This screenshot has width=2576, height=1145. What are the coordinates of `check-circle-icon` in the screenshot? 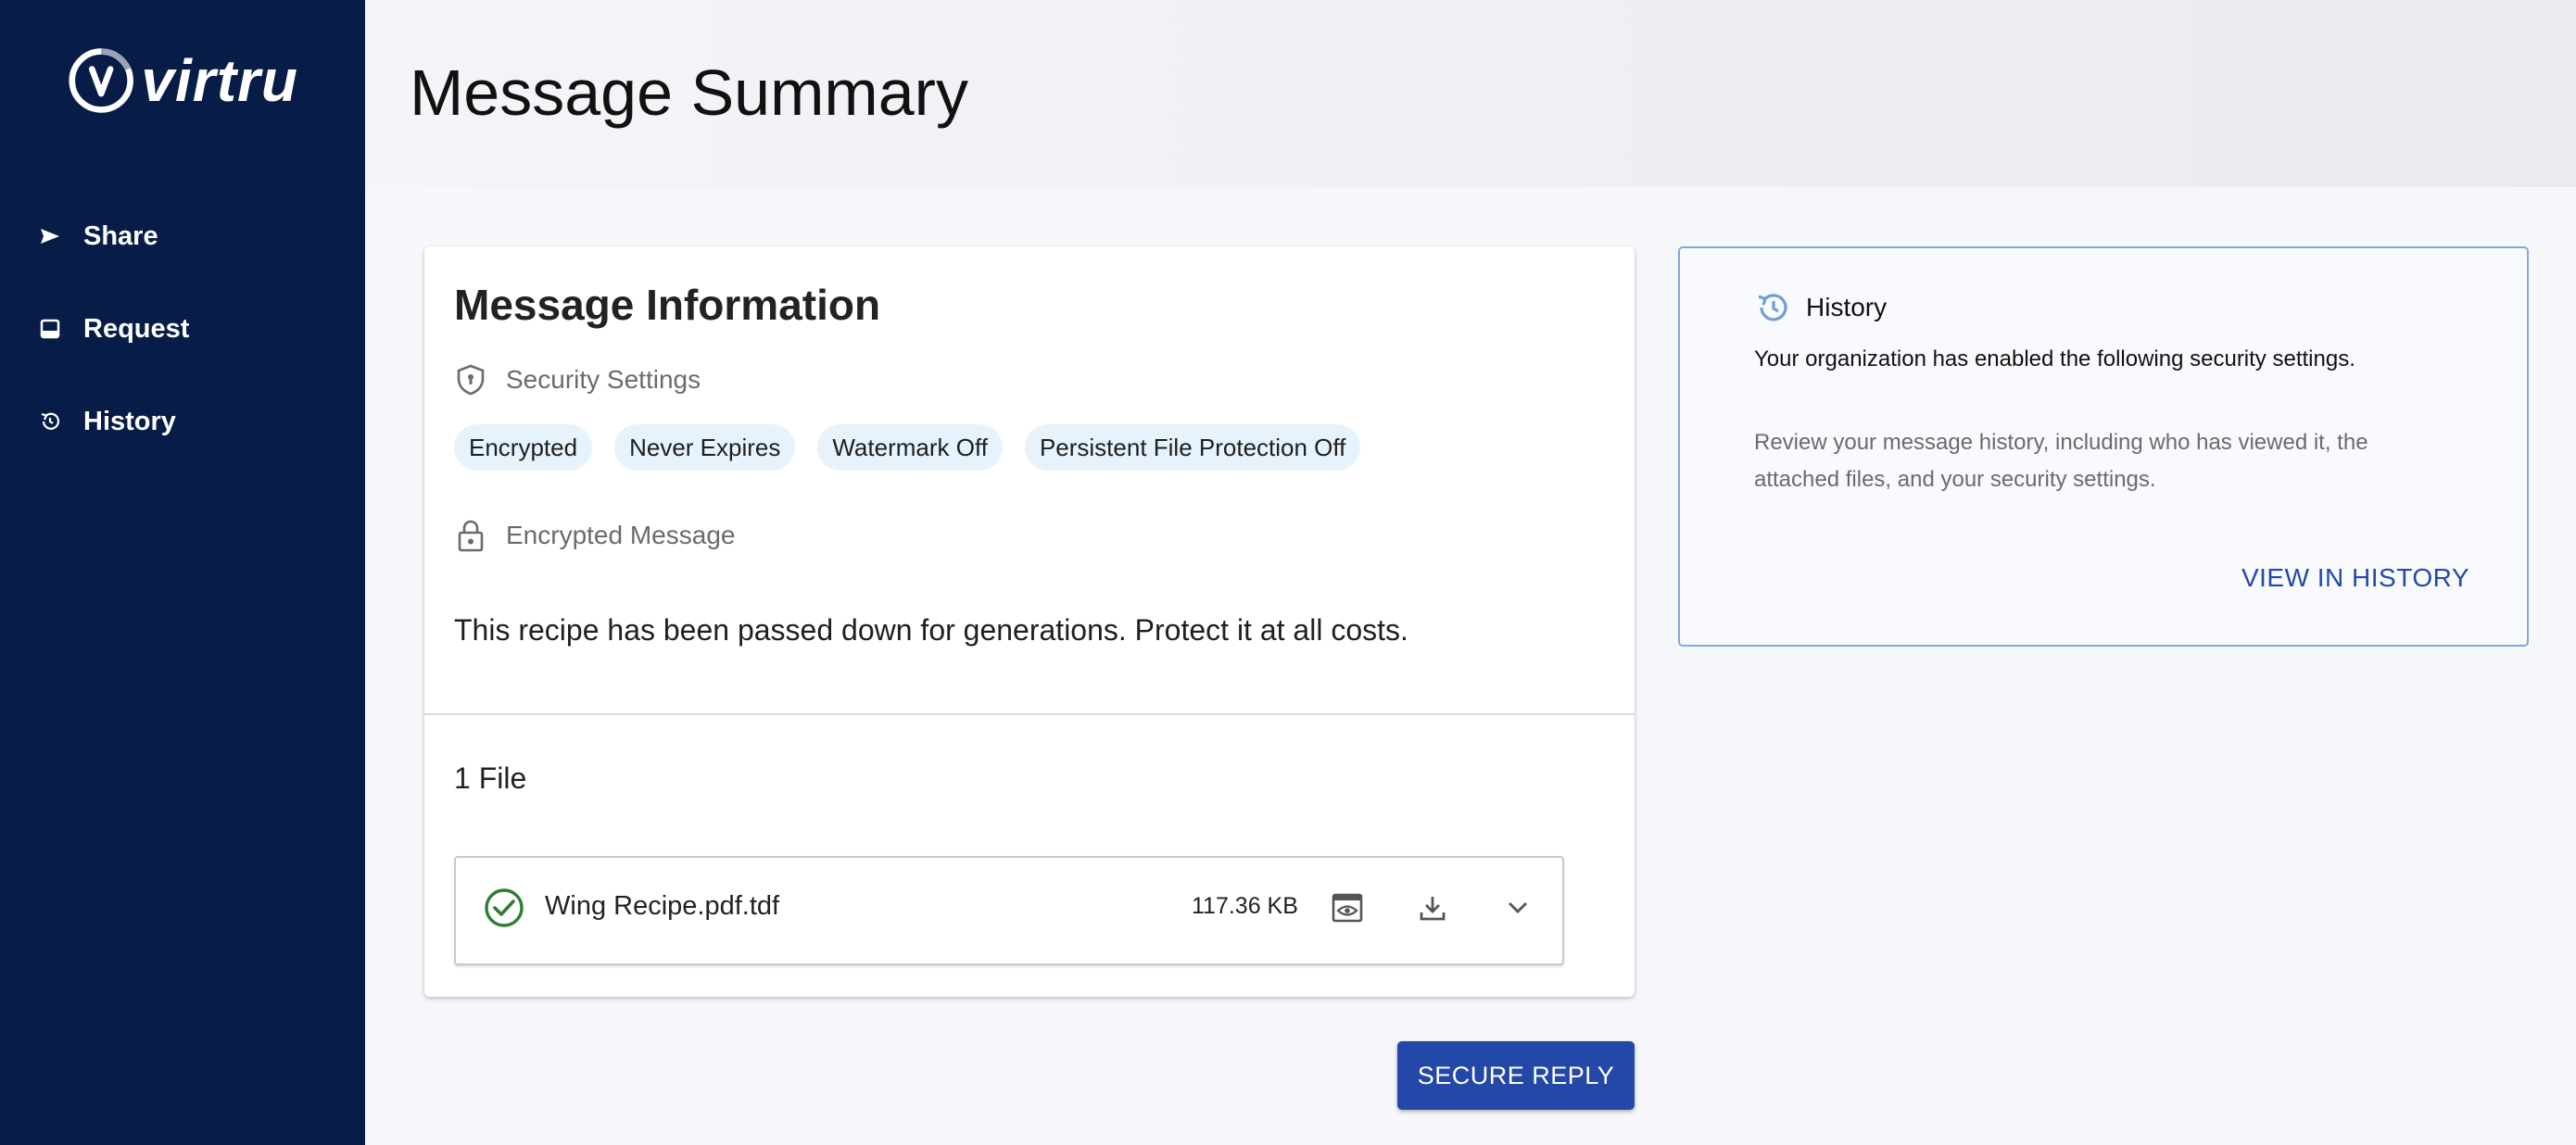 It's located at (505, 907).